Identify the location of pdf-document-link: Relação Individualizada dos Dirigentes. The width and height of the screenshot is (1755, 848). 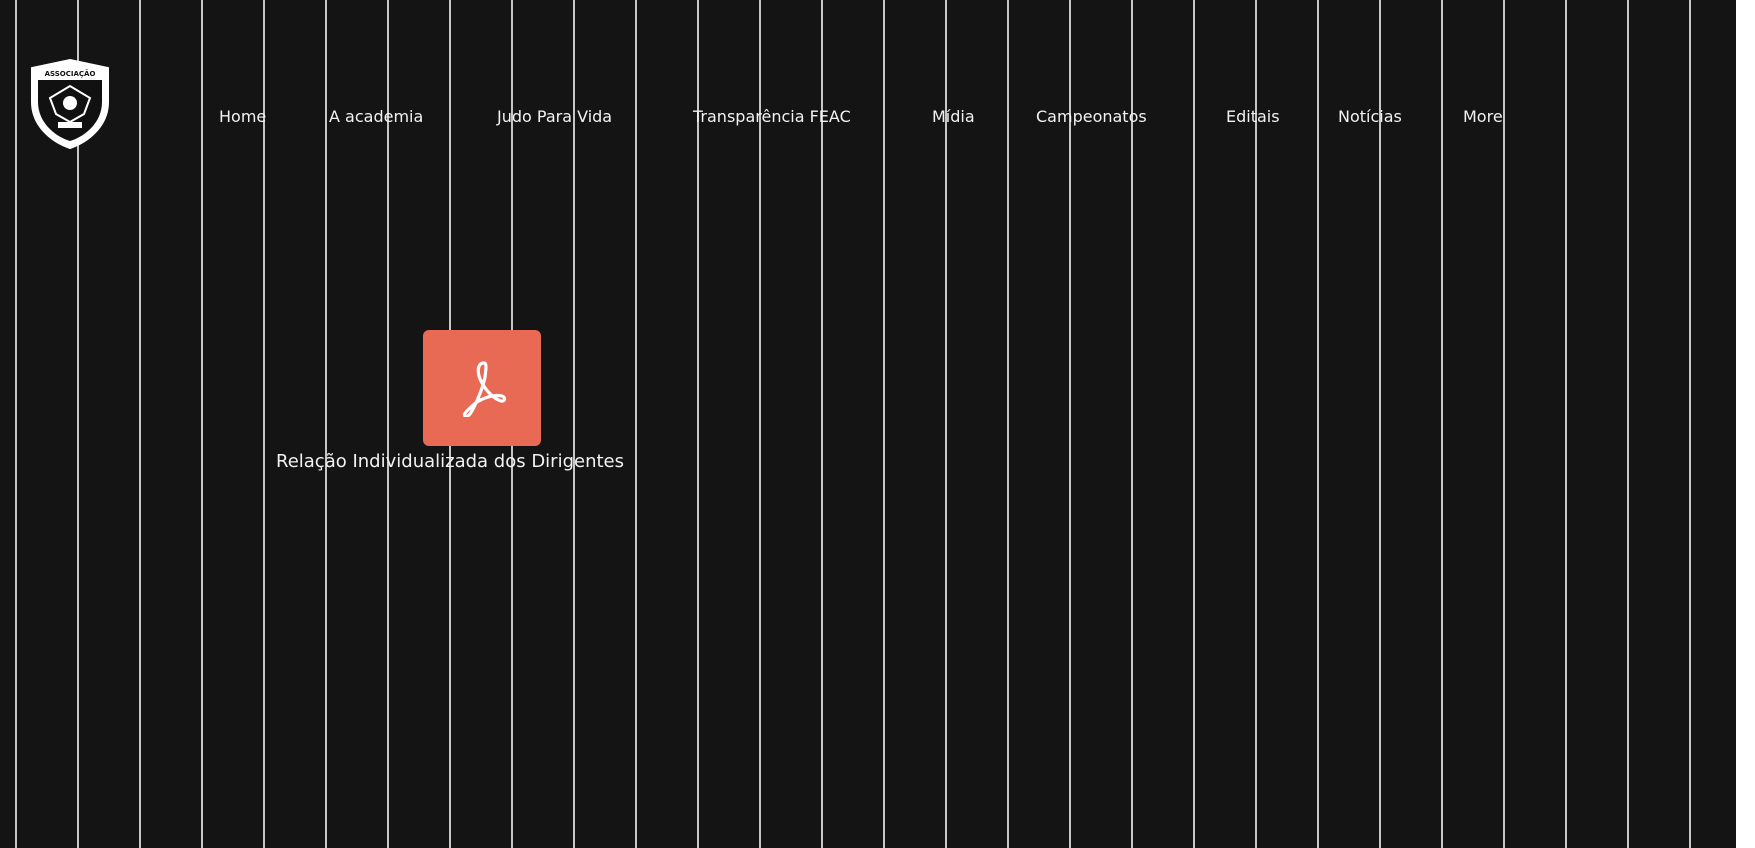
(486, 462).